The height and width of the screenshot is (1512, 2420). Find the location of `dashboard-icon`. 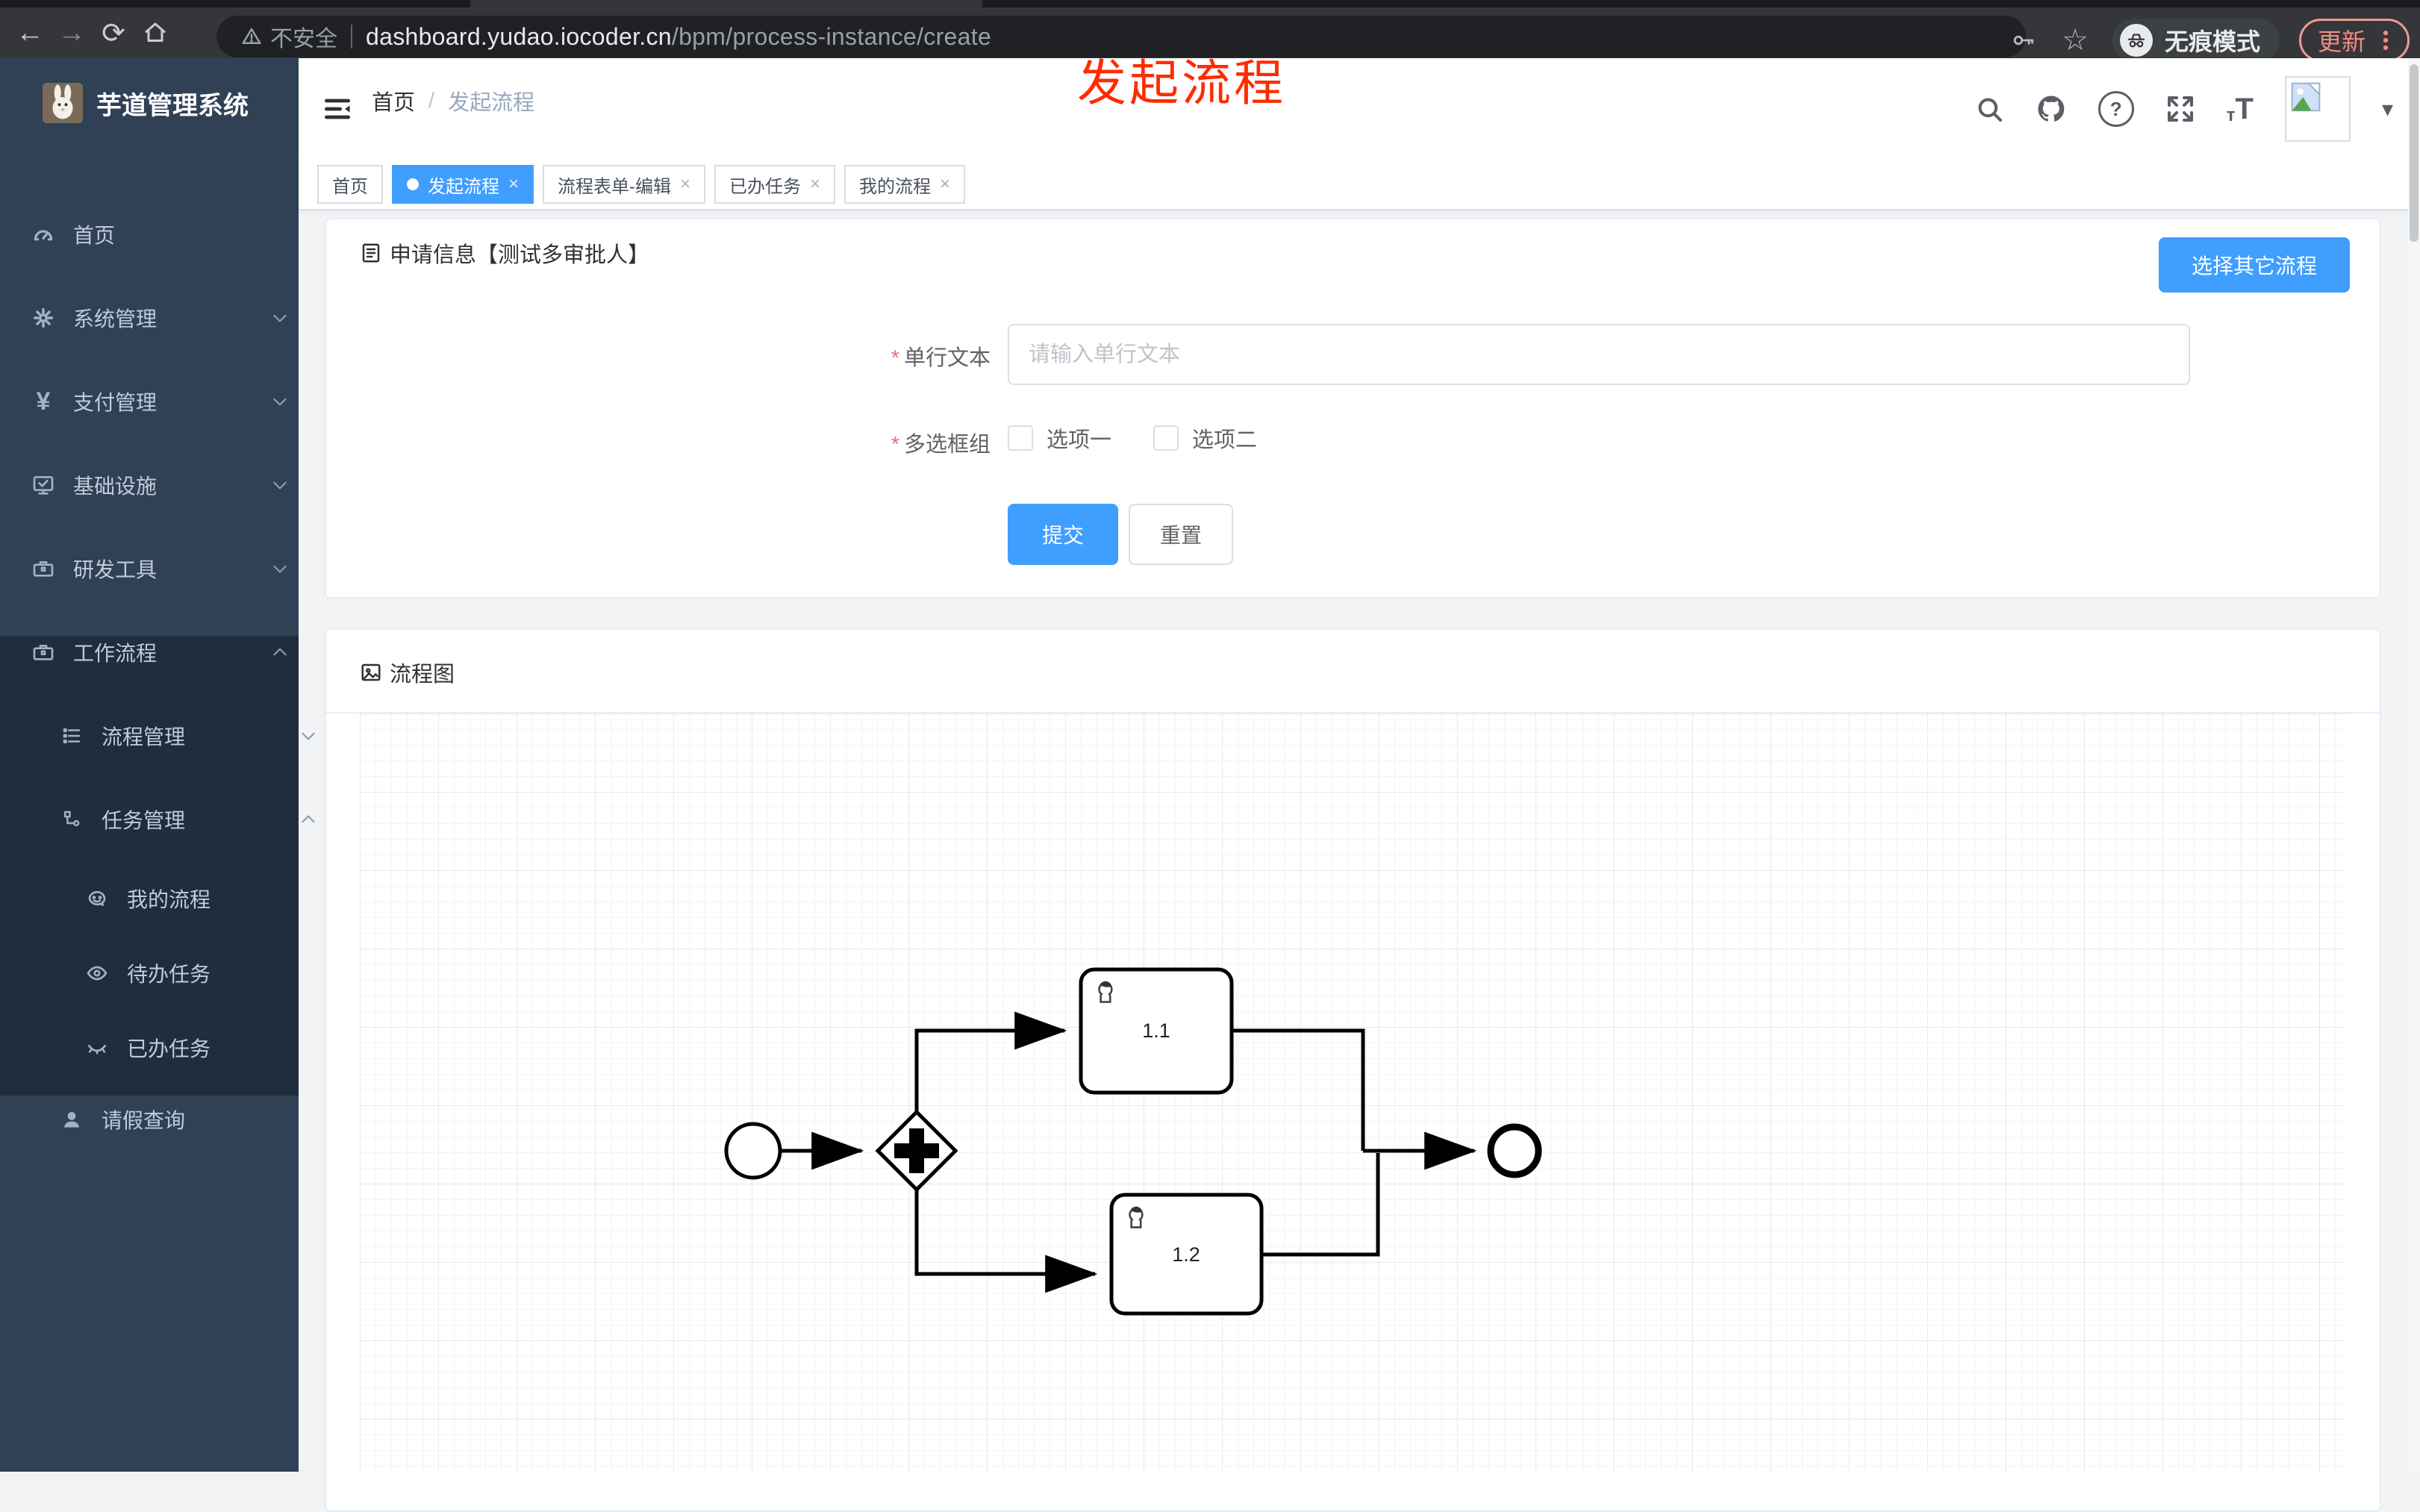

dashboard-icon is located at coordinates (43, 234).